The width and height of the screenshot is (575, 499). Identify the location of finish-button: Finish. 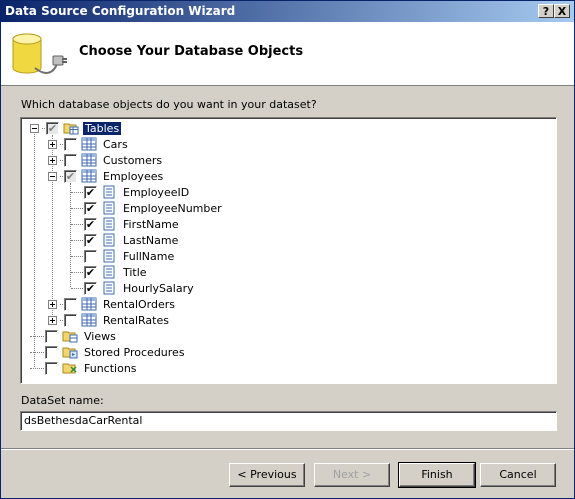
(437, 475).